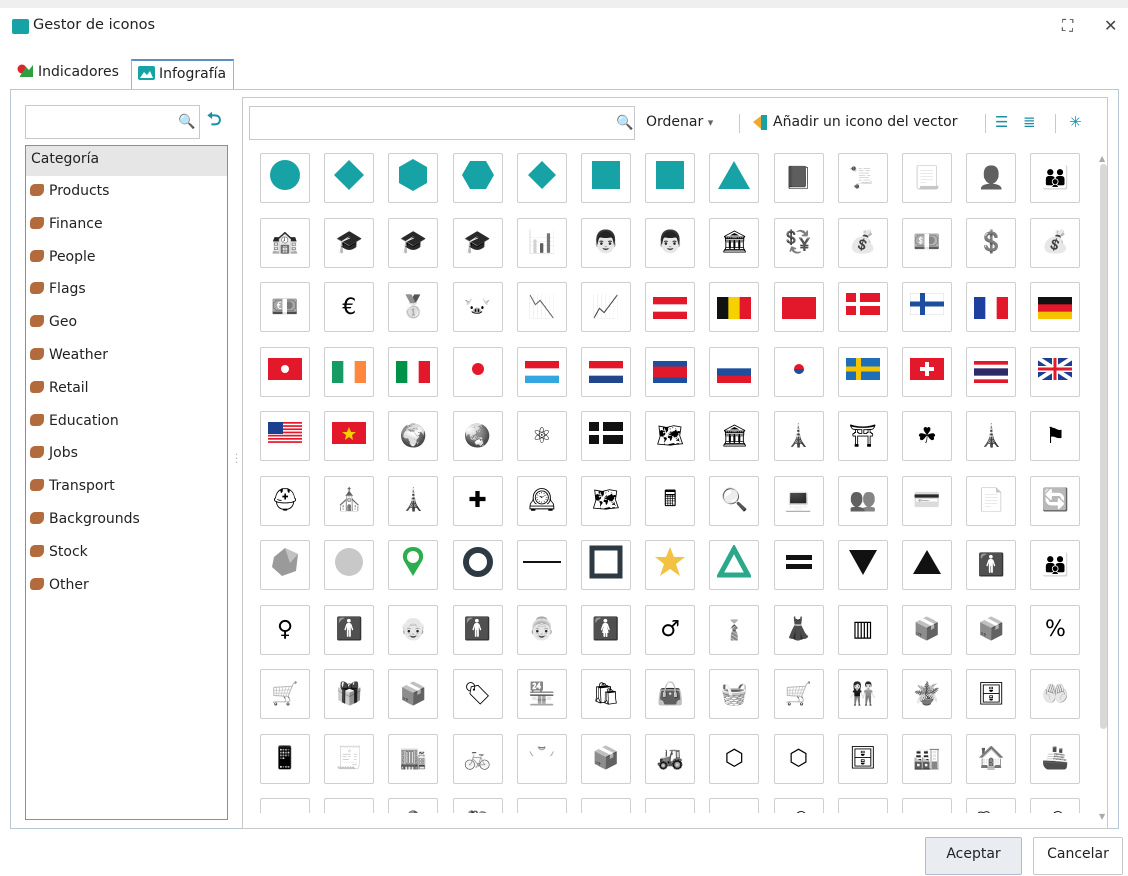 This screenshot has height=876, width=1128. What do you see at coordinates (927, 758) in the screenshot?
I see `icon-tile: 🏭` at bounding box center [927, 758].